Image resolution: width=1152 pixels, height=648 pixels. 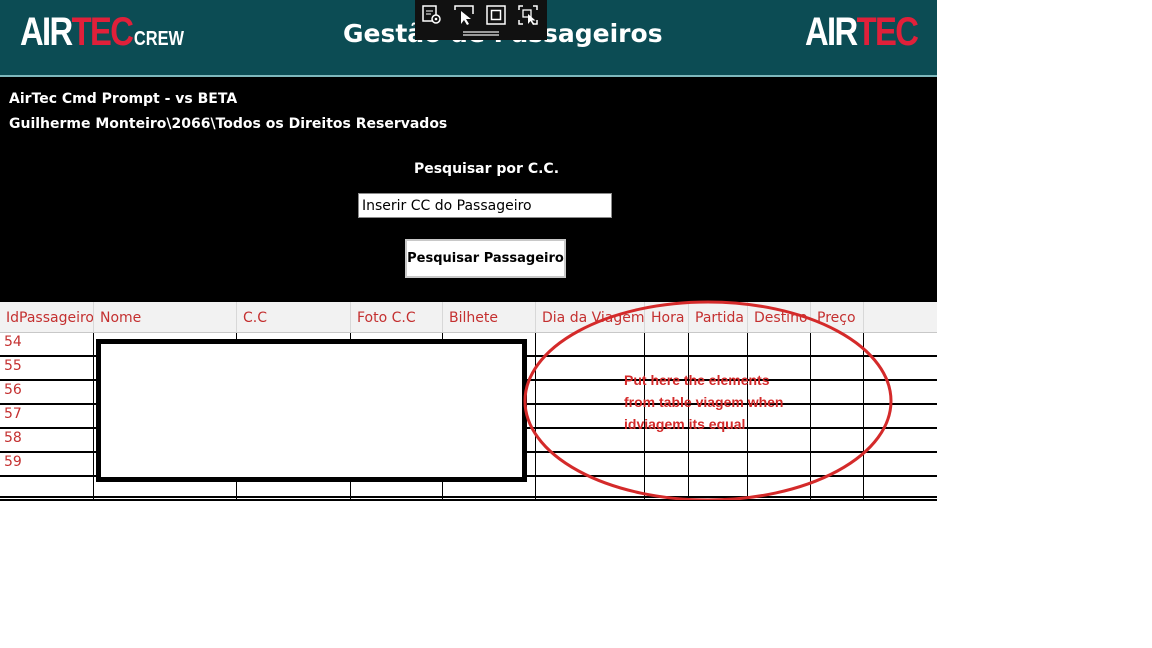 What do you see at coordinates (590, 317) in the screenshot?
I see `column-header: Dia da Viagem` at bounding box center [590, 317].